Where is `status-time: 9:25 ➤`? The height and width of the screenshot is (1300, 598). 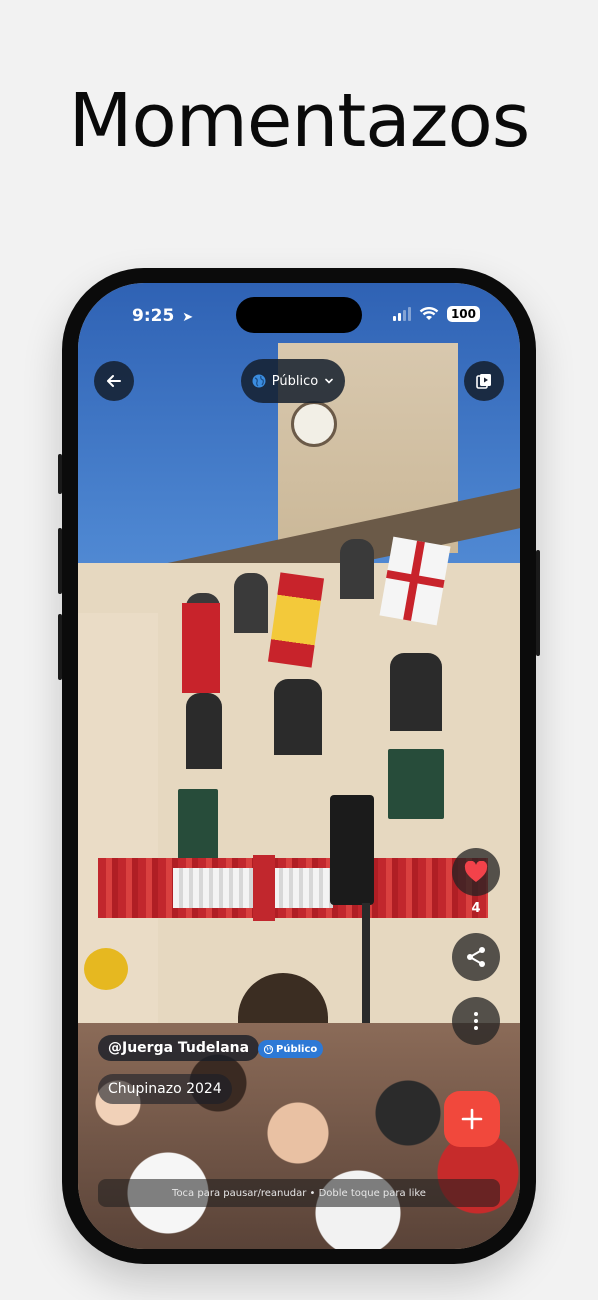 status-time: 9:25 ➤ is located at coordinates (162, 316).